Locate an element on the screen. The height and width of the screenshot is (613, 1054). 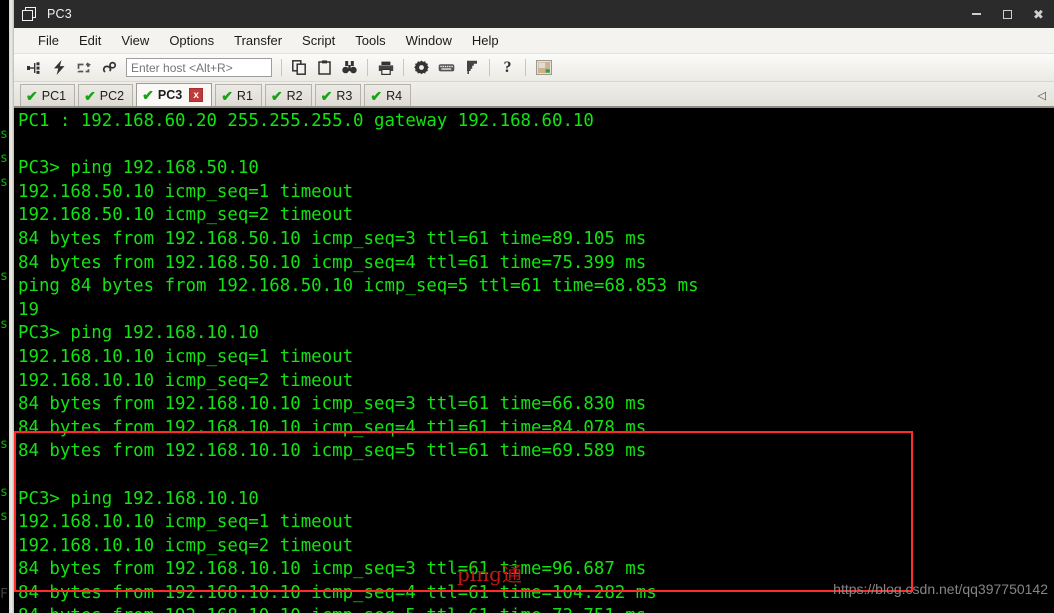
background-window: s s s s s s s s F is located at coordinates (7, 306).